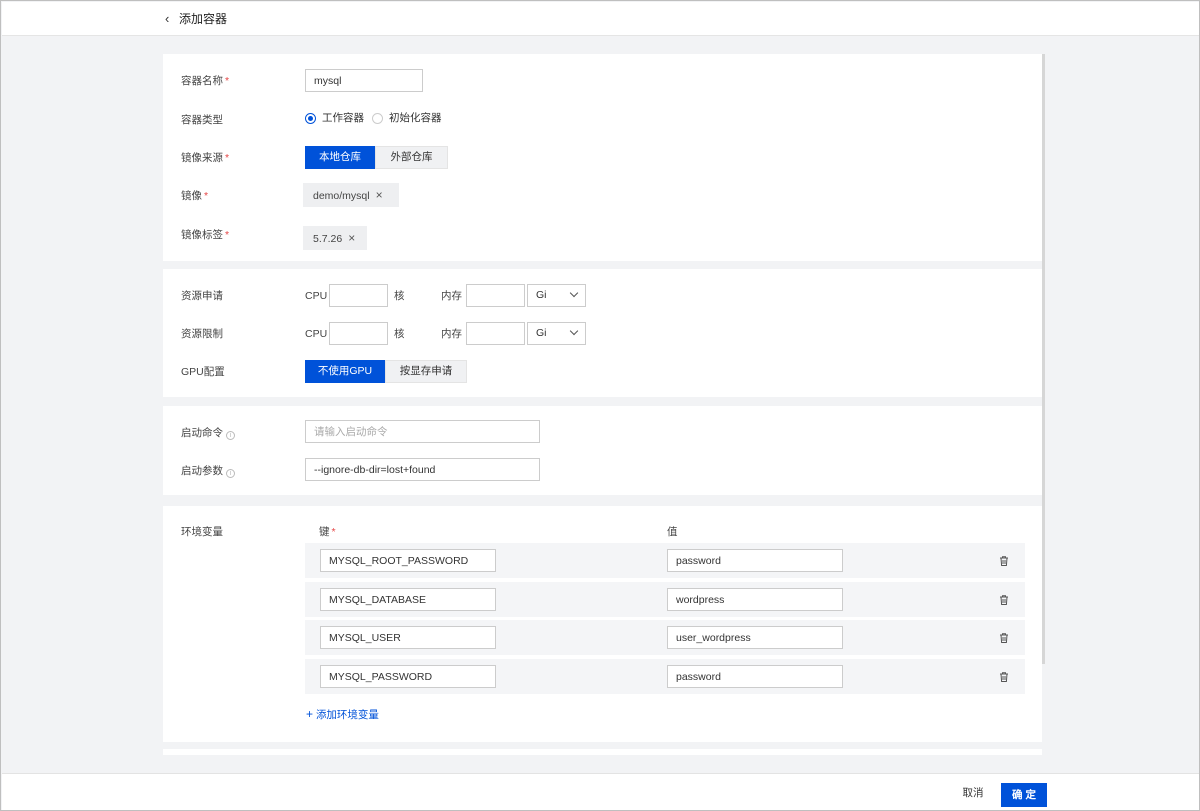 The width and height of the screenshot is (1200, 811). I want to click on image-label: 镜像 *, so click(195, 196).